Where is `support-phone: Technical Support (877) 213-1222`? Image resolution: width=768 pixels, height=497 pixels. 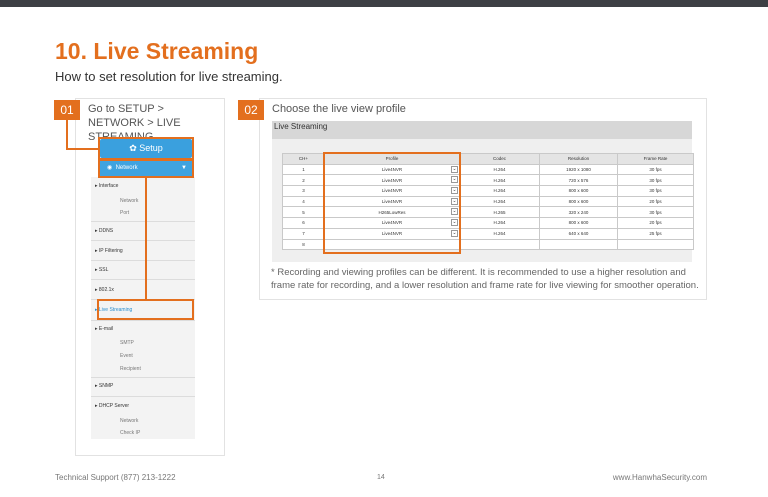 support-phone: Technical Support (877) 213-1222 is located at coordinates (115, 477).